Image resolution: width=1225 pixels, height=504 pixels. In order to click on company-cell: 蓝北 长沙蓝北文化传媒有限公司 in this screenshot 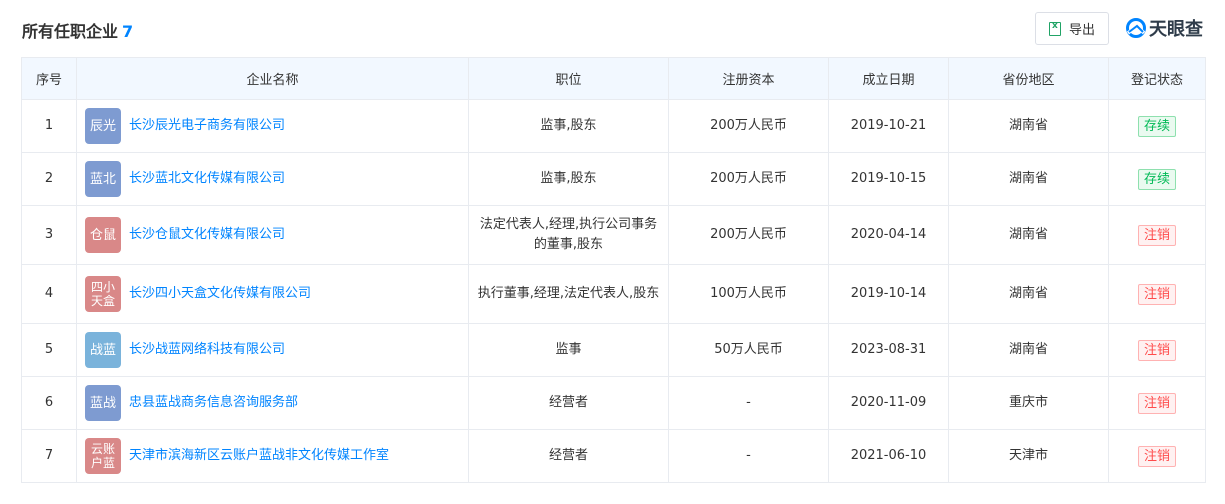, I will do `click(272, 179)`.